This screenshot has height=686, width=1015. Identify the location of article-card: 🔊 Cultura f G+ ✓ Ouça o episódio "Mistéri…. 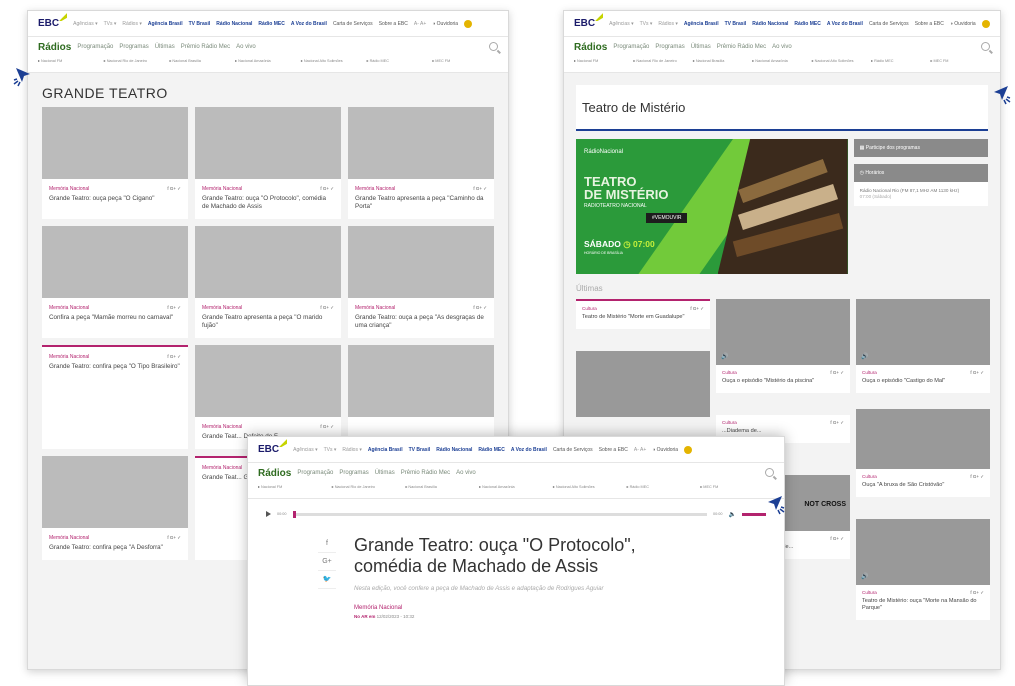
(783, 346).